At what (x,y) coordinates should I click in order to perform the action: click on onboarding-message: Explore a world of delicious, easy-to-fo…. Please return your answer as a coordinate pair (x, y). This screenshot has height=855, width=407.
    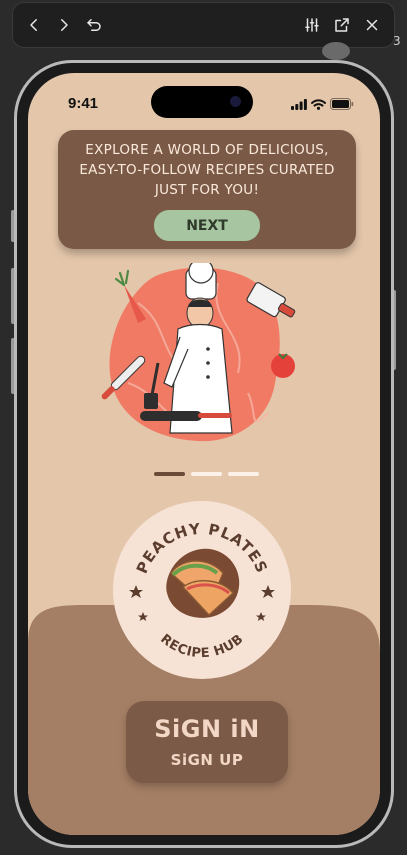
    Looking at the image, I should click on (207, 170).